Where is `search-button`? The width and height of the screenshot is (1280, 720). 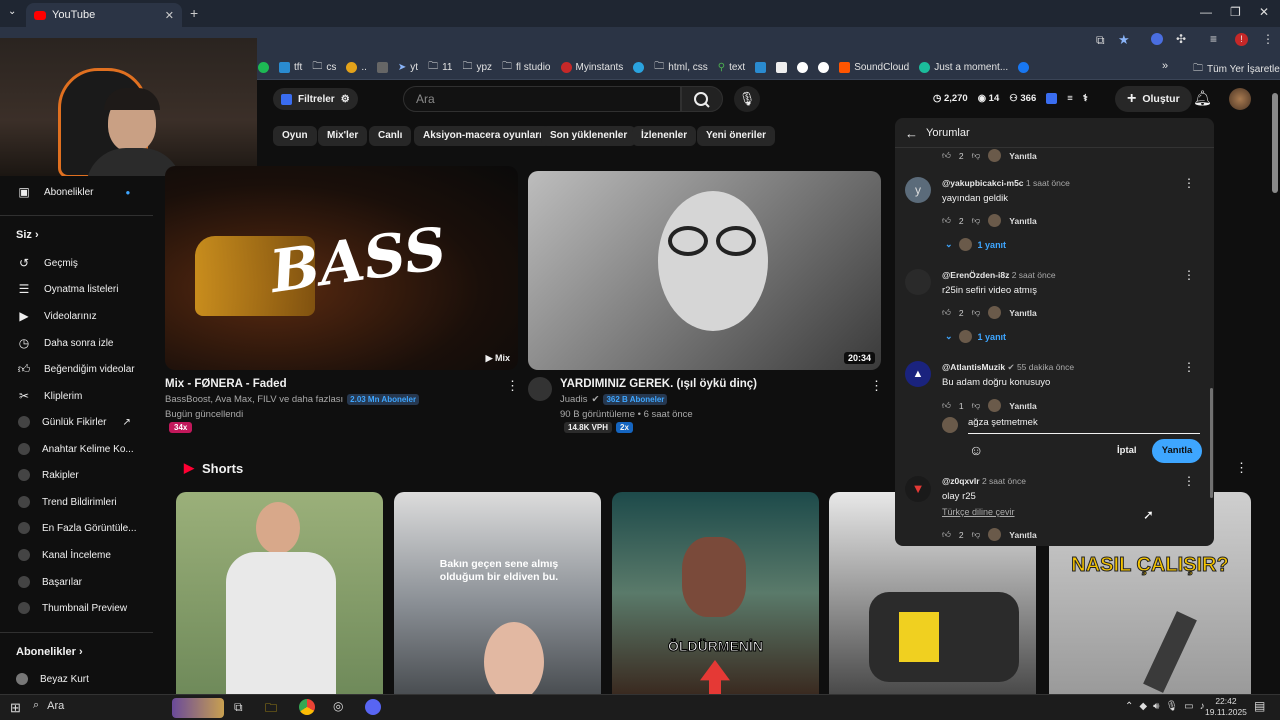 search-button is located at coordinates (702, 99).